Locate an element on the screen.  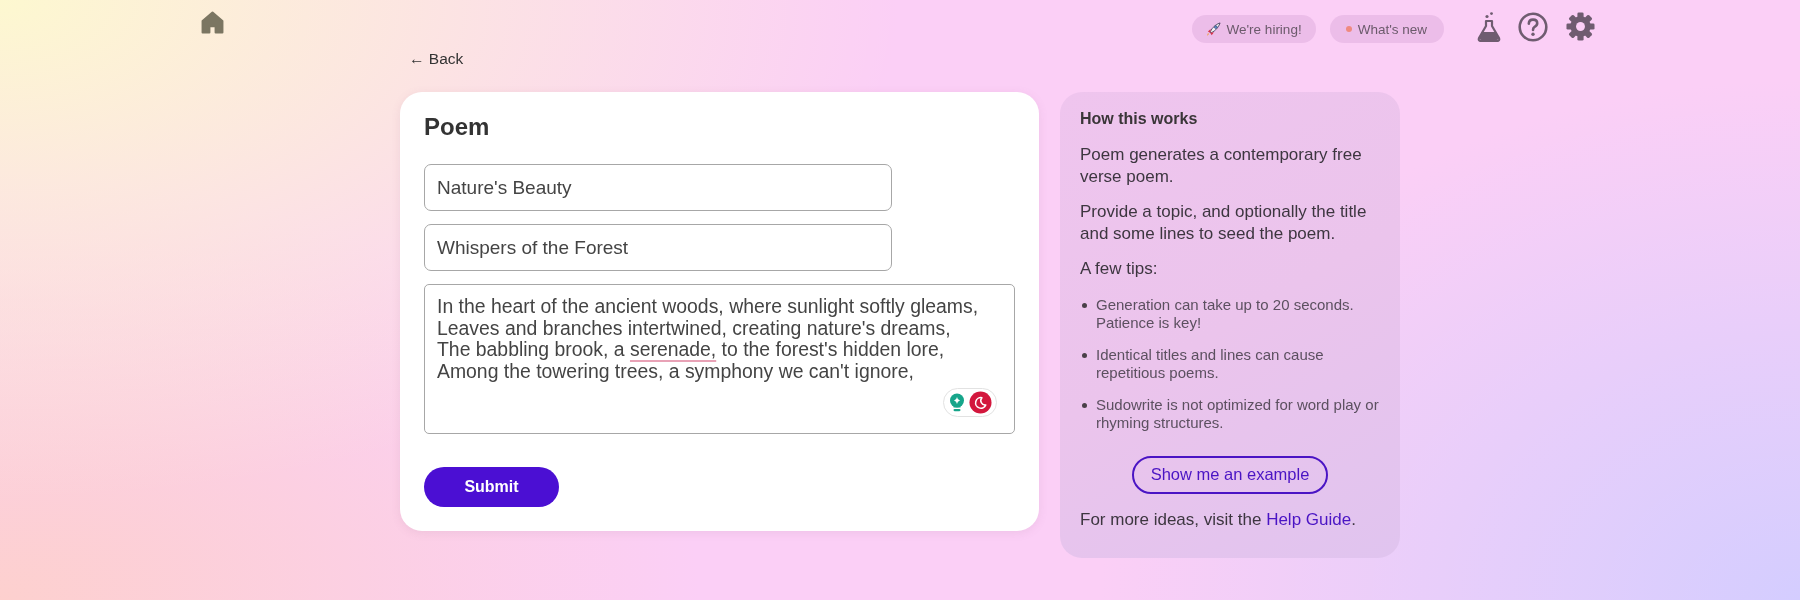
help-icon is located at coordinates (1533, 27).